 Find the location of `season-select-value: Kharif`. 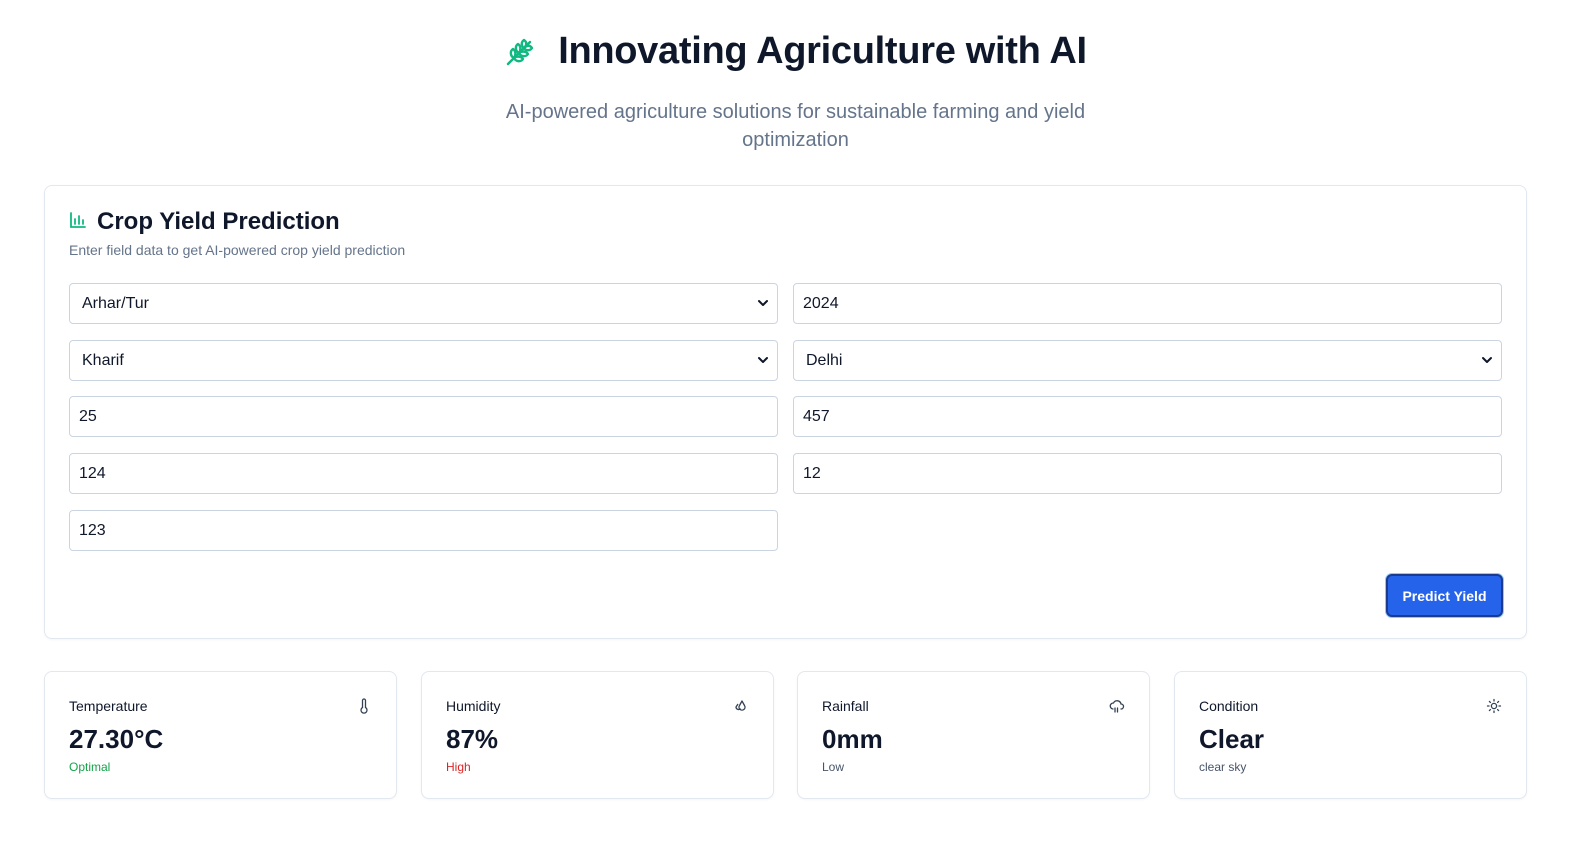

season-select-value: Kharif is located at coordinates (103, 360).